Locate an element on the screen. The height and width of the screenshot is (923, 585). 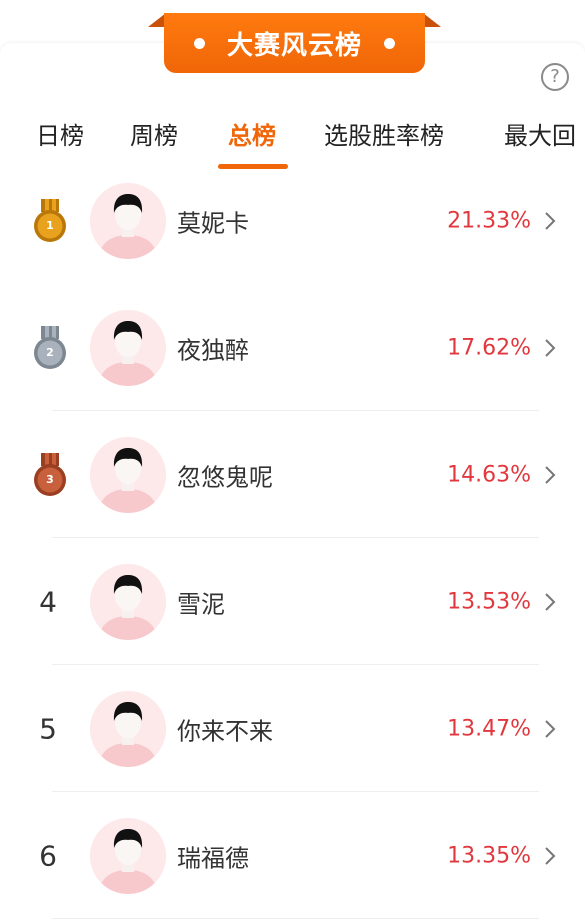
ranking-row: 5 你来不来 13.47% is located at coordinates (292, 728).